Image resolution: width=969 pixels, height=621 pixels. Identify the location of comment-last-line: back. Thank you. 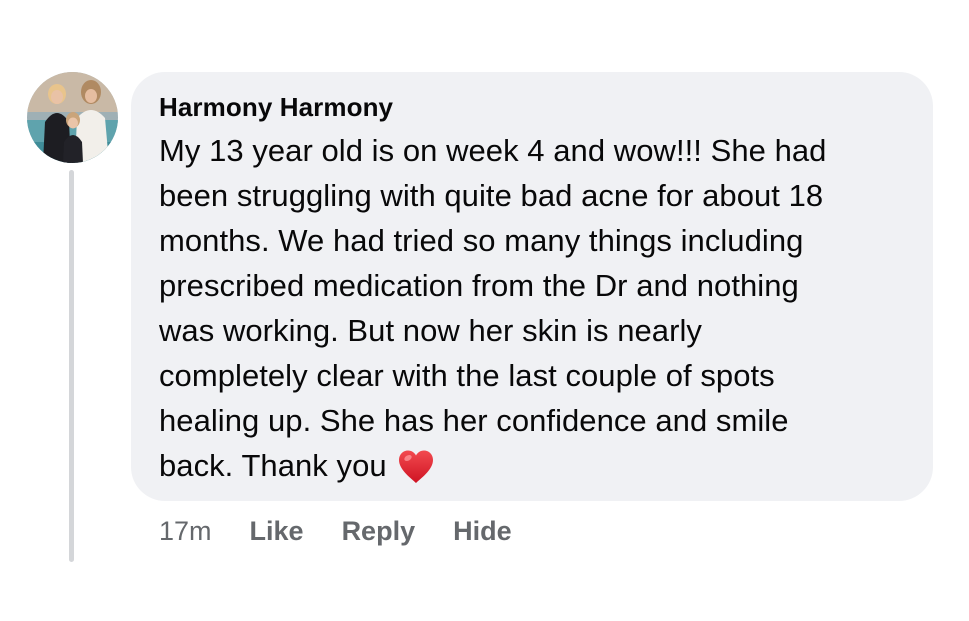
(534, 470).